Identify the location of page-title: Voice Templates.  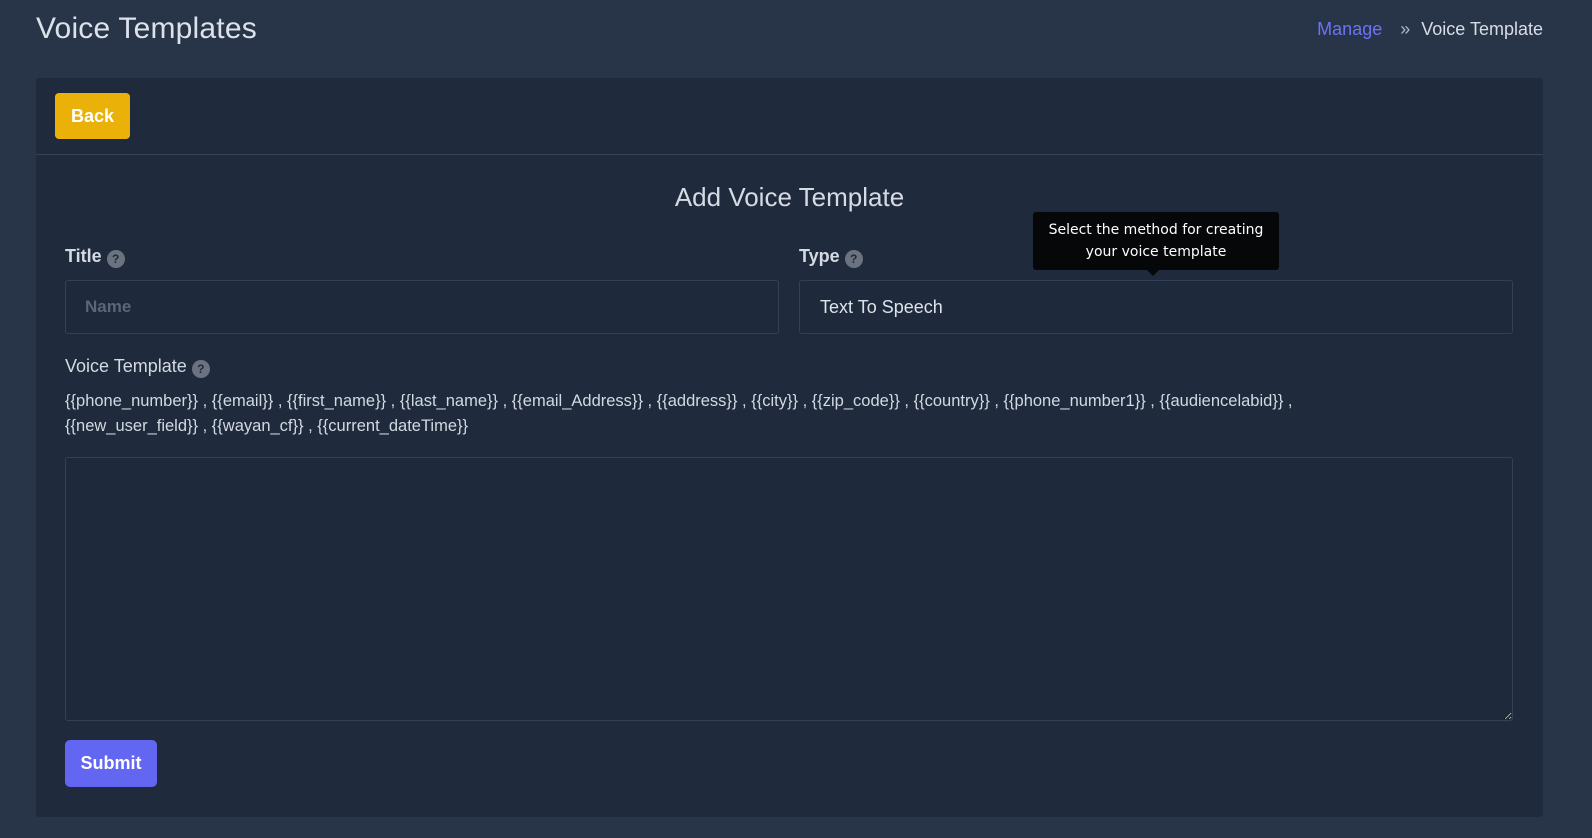
(146, 28).